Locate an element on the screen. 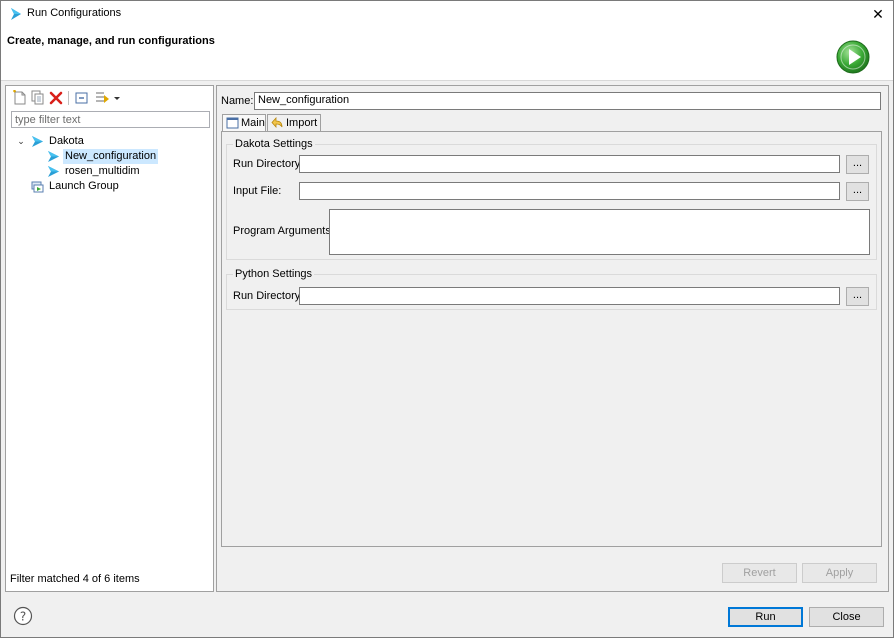  window-title: Run Configurations is located at coordinates (74, 13).